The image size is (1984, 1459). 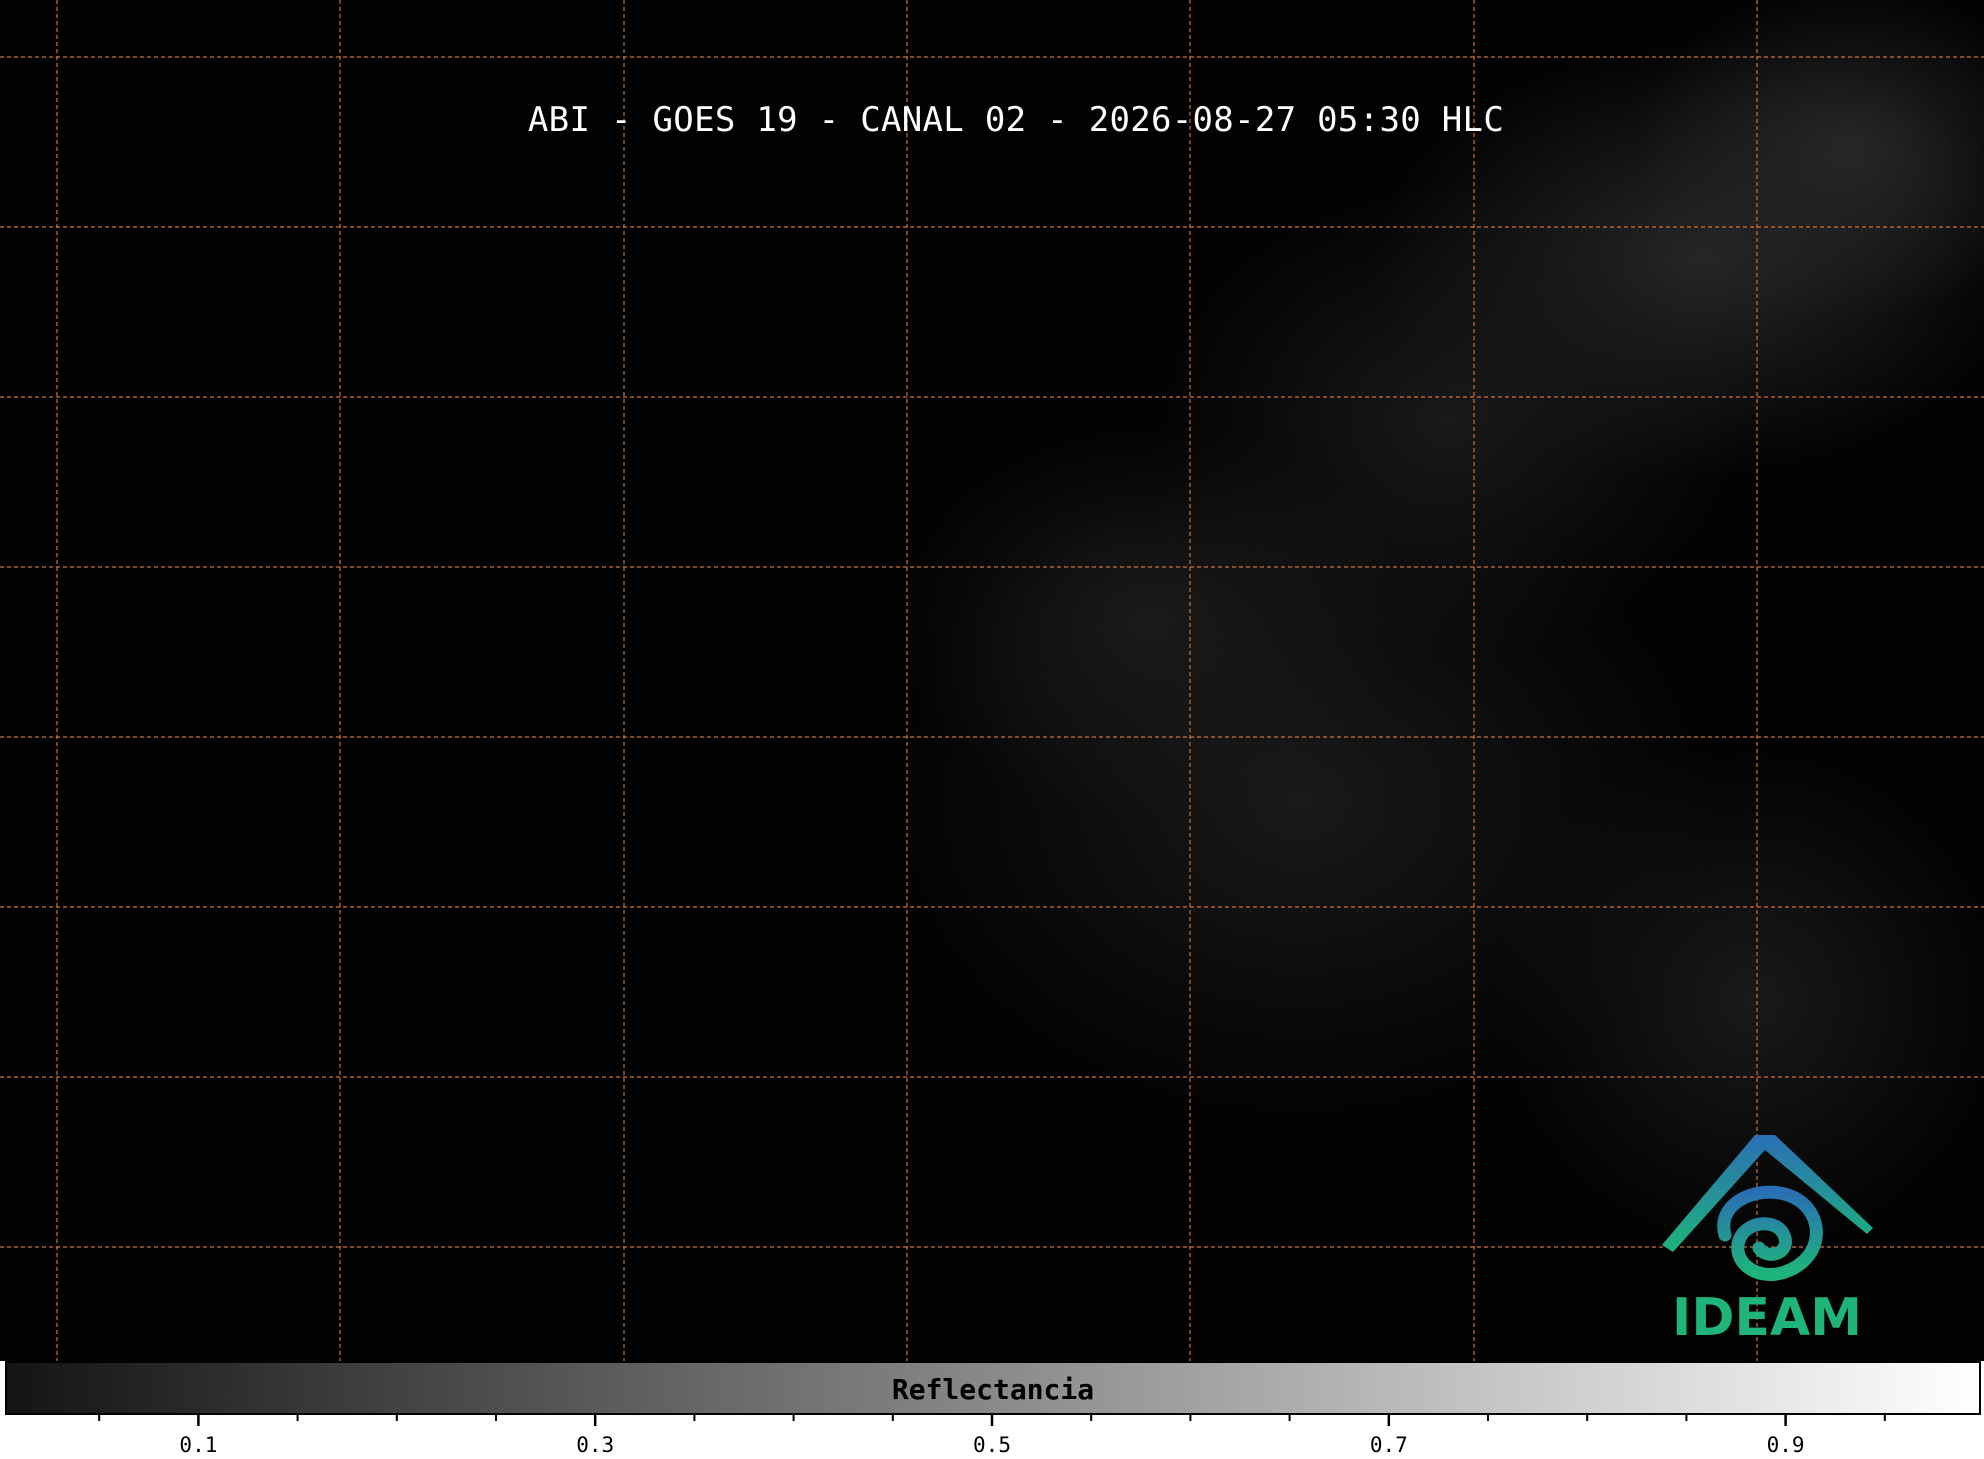 I want to click on colorbar-label: Reflectancia, so click(x=993, y=1389).